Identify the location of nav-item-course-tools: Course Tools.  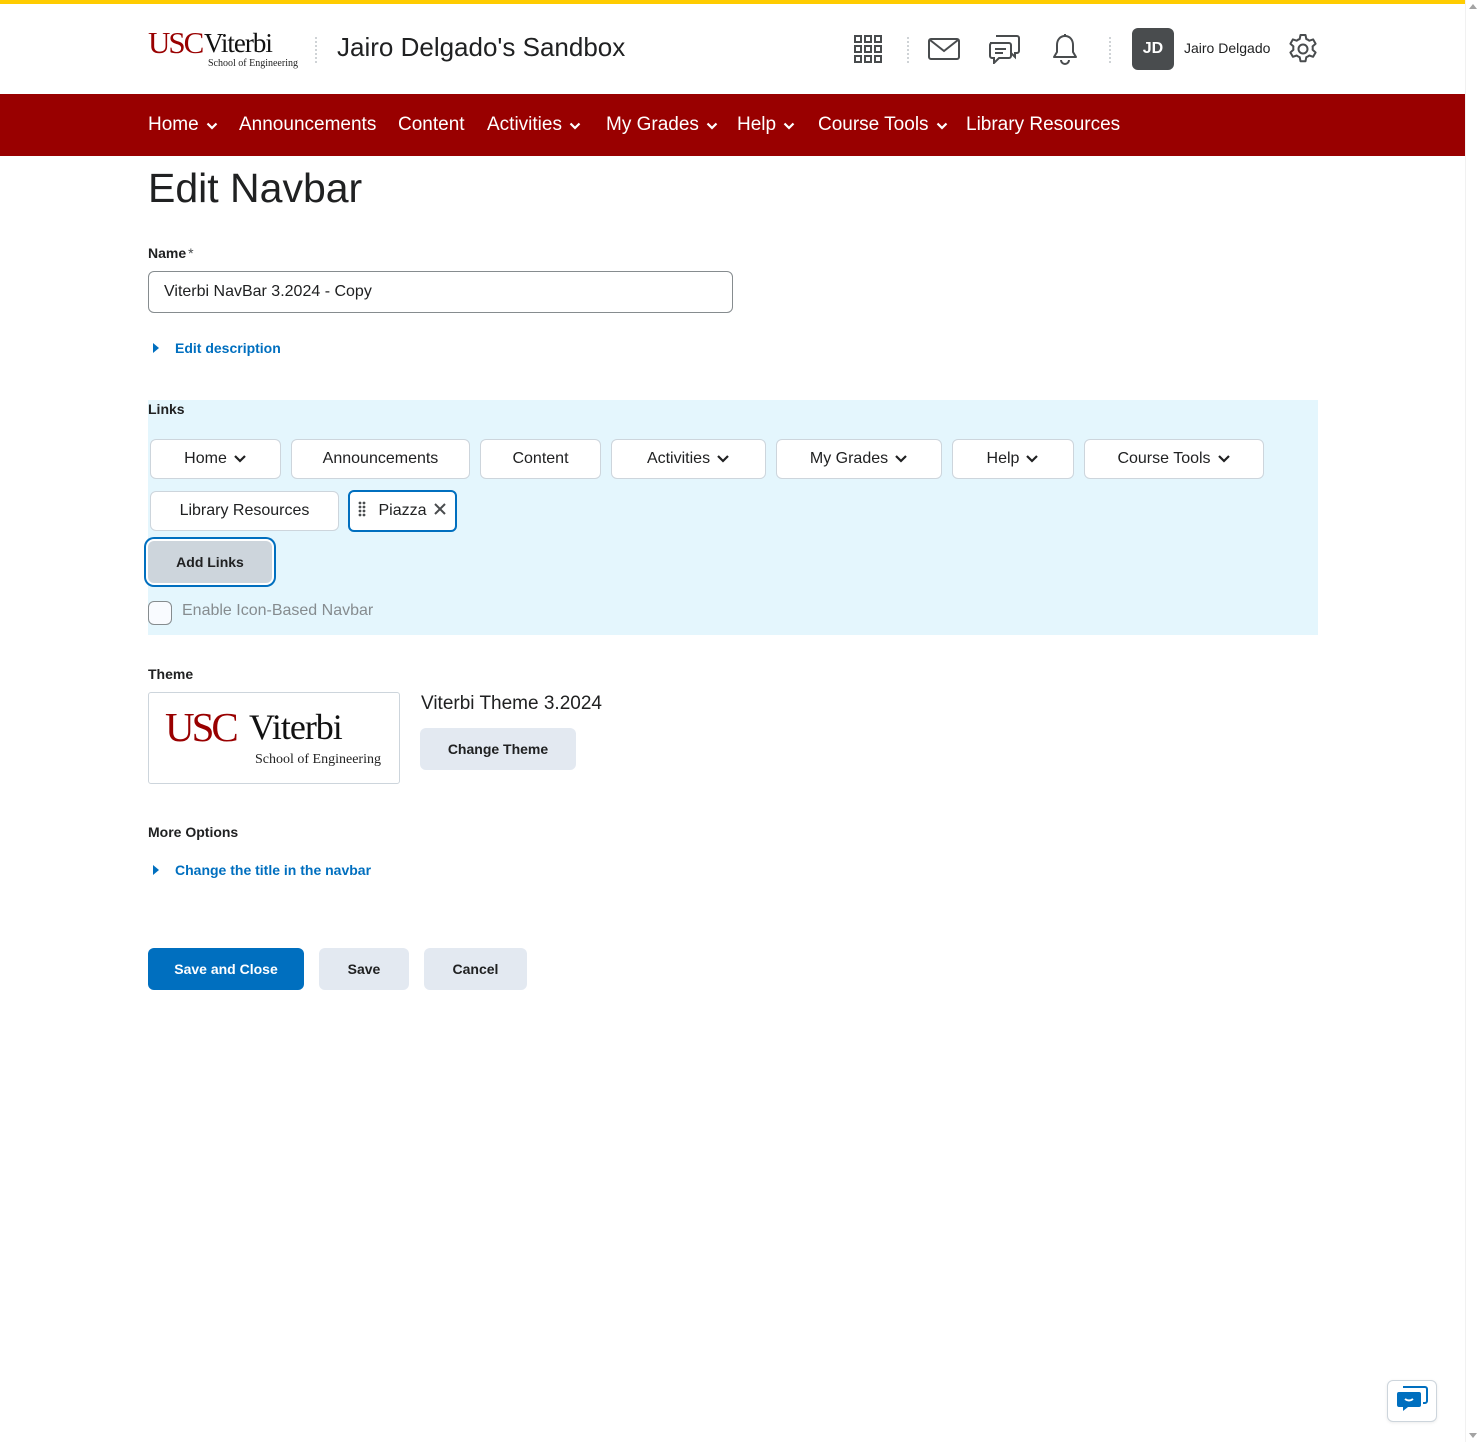
(883, 125).